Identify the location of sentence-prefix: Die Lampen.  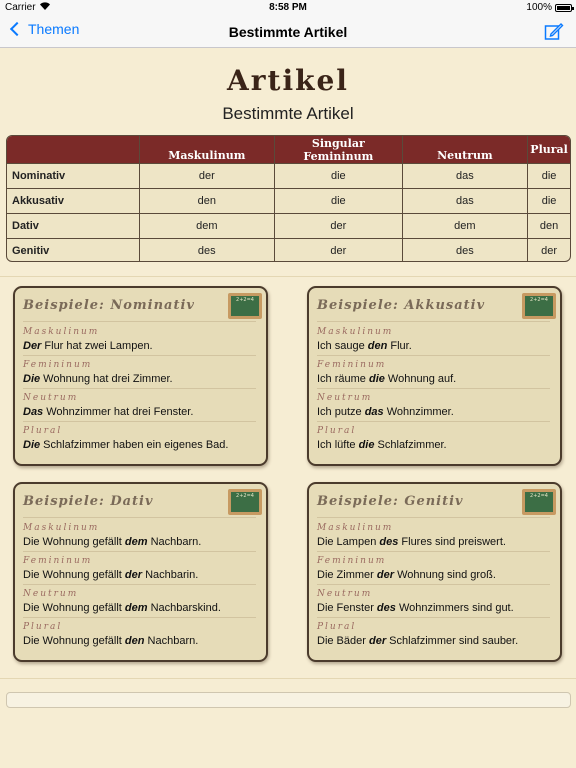
(348, 542).